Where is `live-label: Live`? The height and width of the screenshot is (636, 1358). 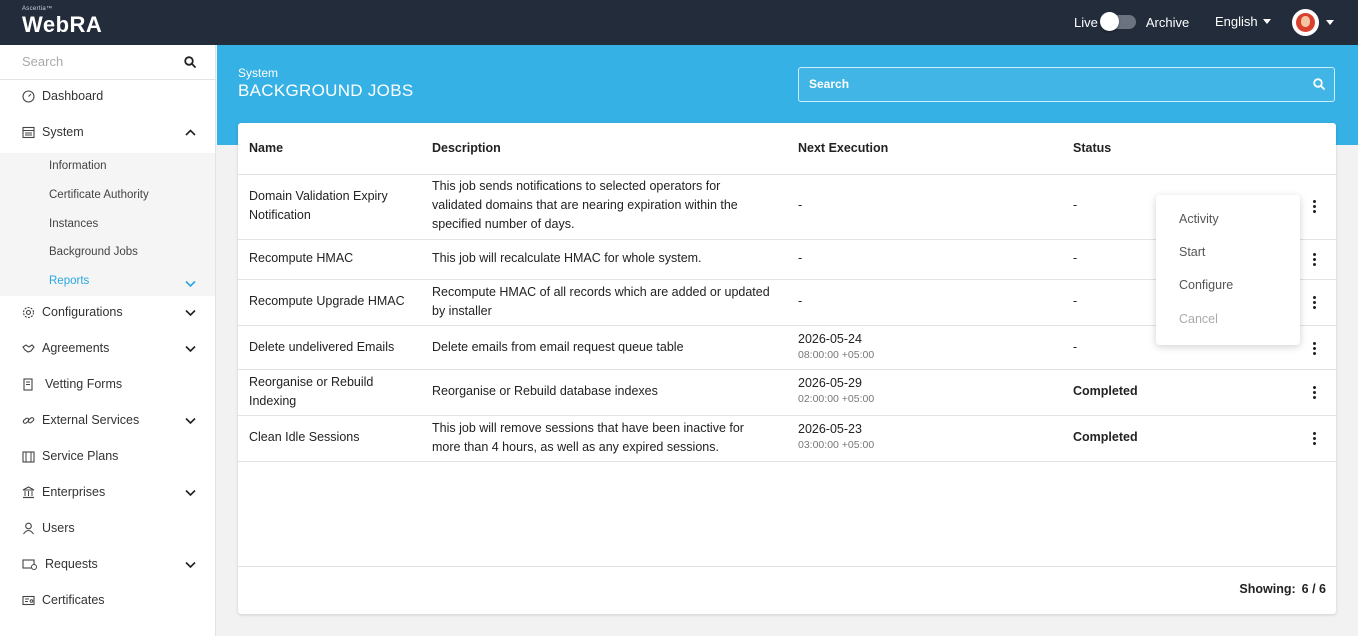
live-label: Live is located at coordinates (1086, 22).